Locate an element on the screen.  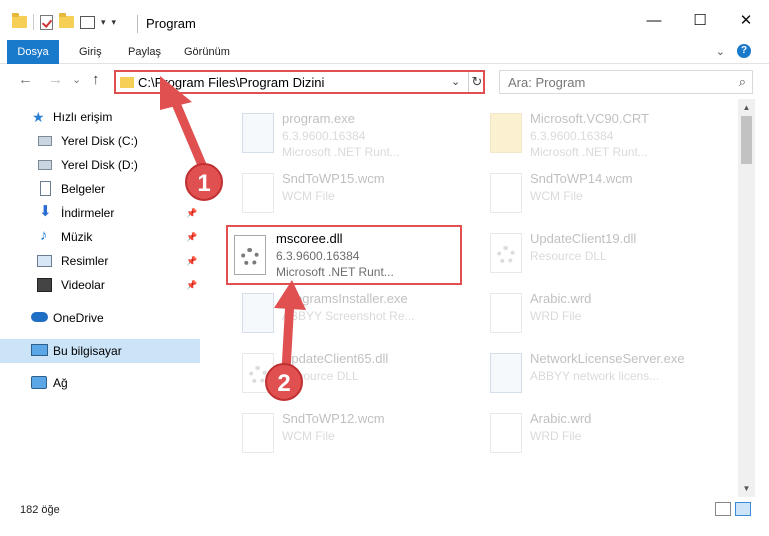
expand-ribbon-icon: ⌄ is located at coordinates (720, 51).